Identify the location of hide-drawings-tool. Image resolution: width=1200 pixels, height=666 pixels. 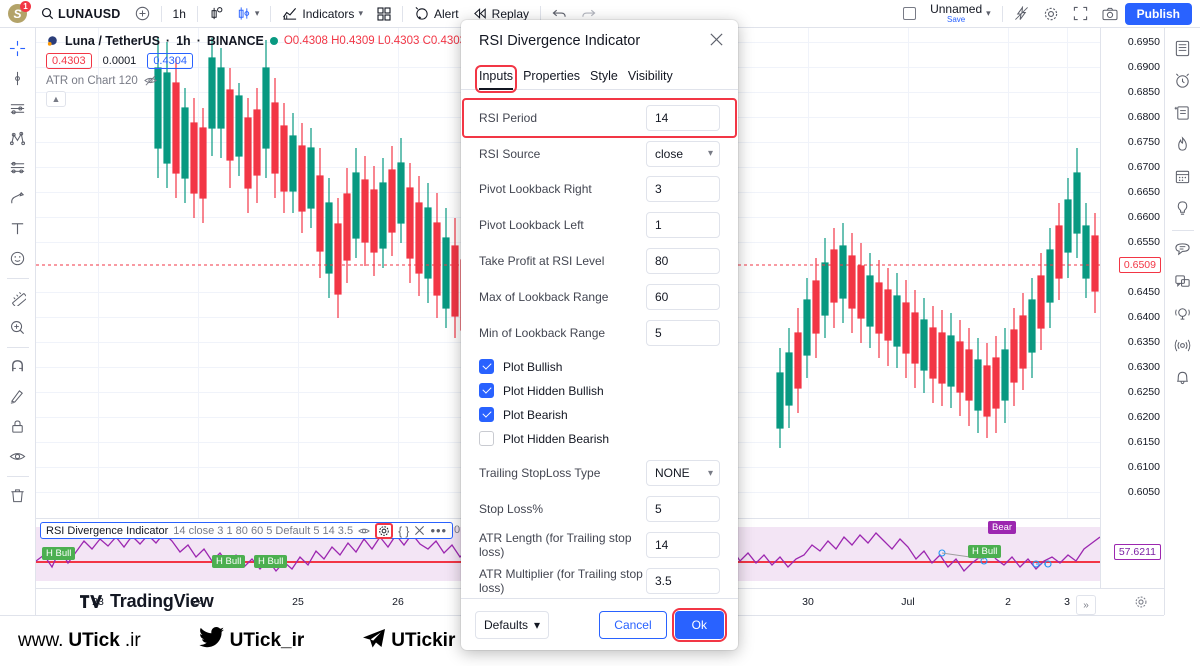
(18, 456).